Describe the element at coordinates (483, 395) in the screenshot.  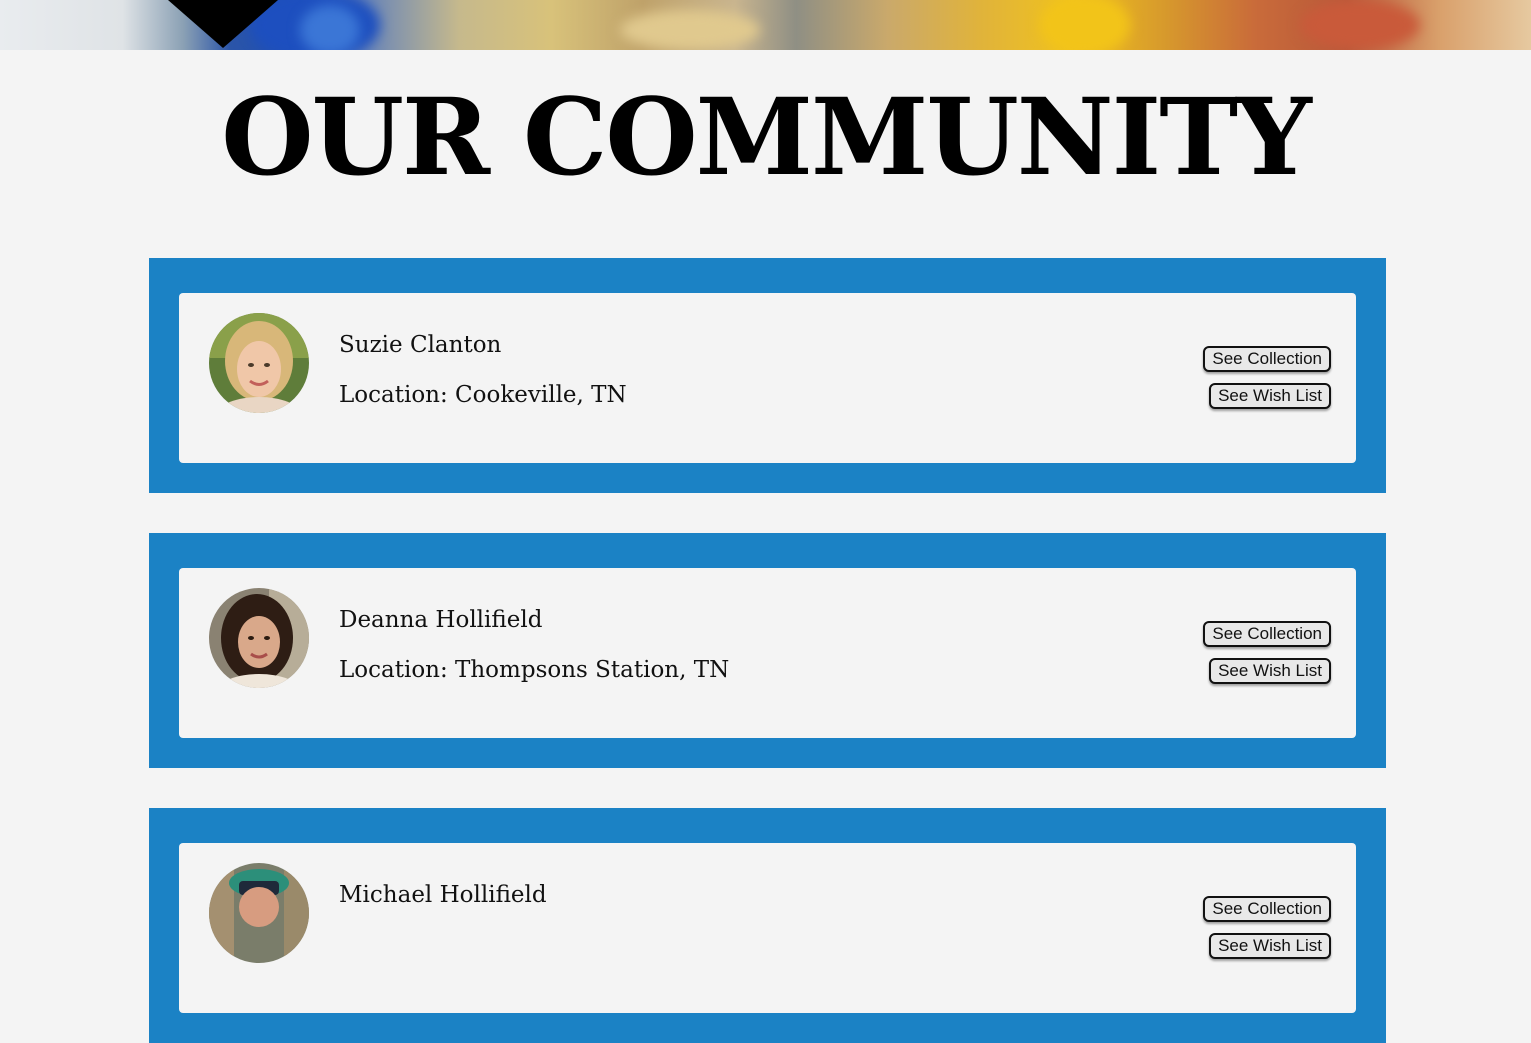
I see `member-location: Location: Cookeville, TN` at that location.